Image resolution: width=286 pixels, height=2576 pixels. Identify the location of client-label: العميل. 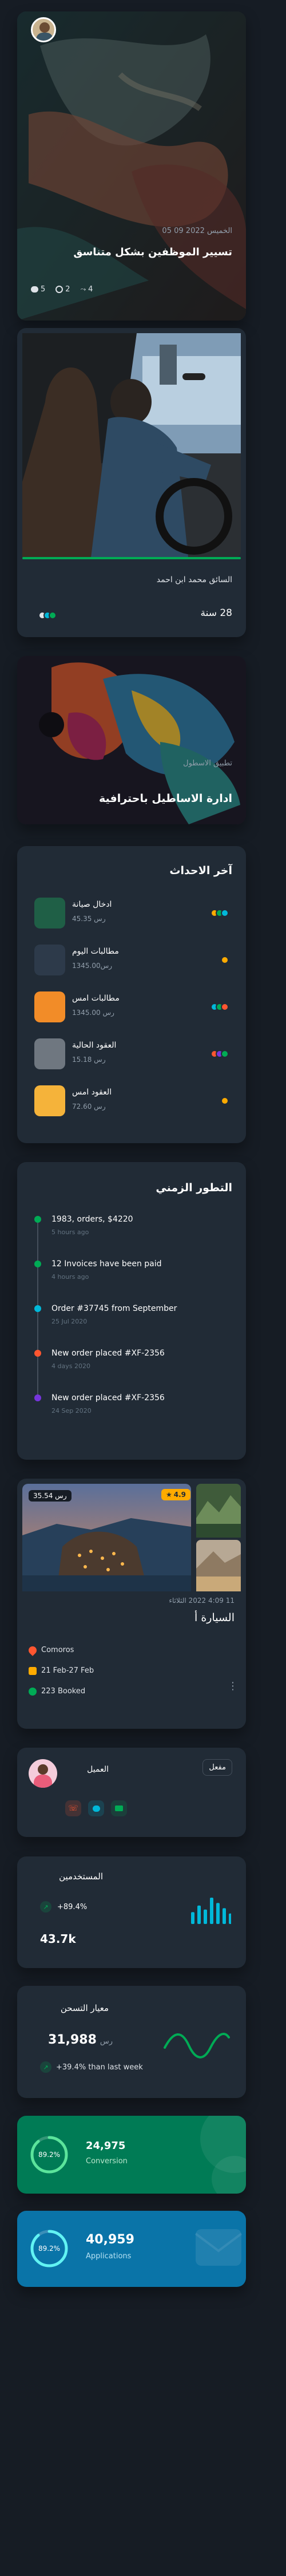
(98, 1769).